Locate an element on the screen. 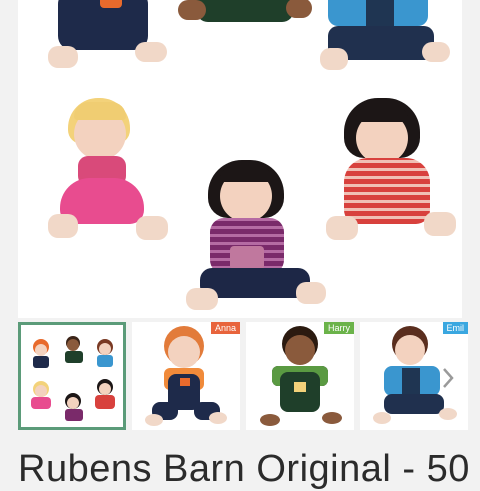  thumbnail-tag-harry: Harry is located at coordinates (339, 328).